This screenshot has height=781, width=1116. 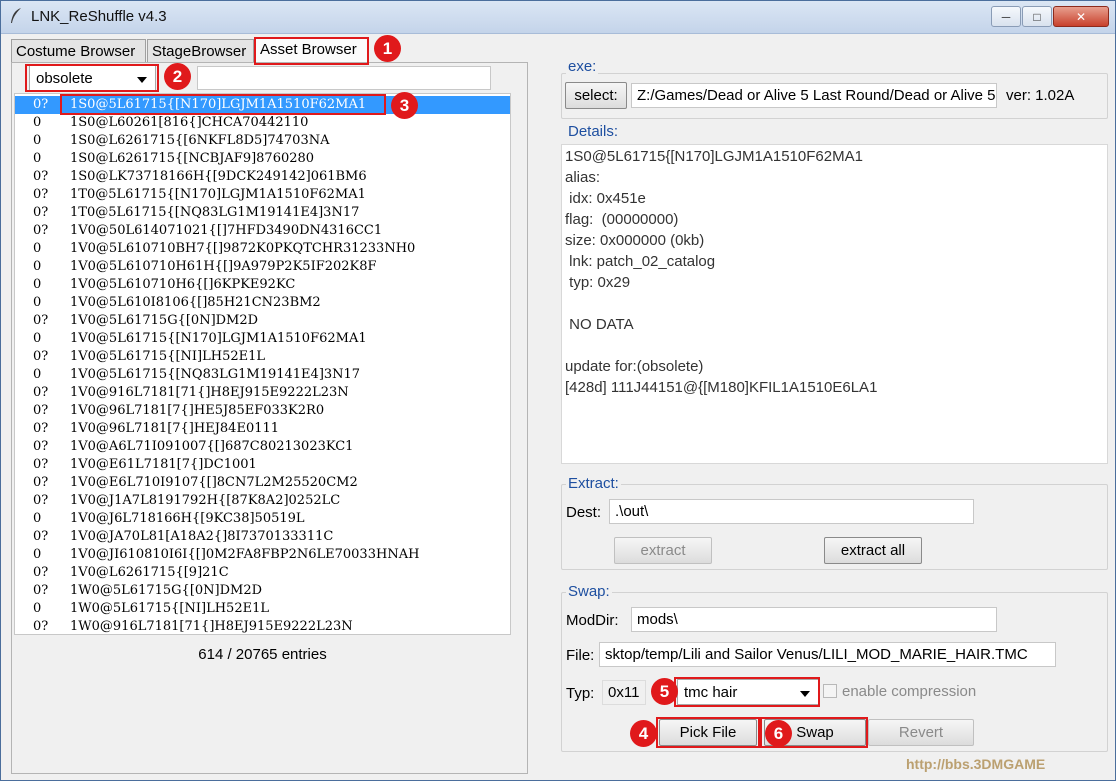 What do you see at coordinates (593, 483) in the screenshot?
I see `extract-label: Extract:` at bounding box center [593, 483].